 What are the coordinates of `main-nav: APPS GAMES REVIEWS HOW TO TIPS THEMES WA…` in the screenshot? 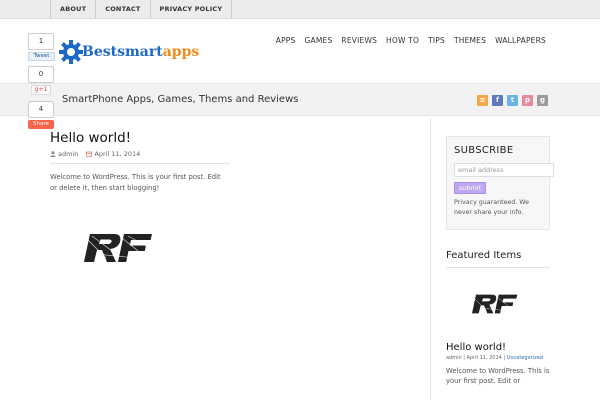 It's located at (406, 40).